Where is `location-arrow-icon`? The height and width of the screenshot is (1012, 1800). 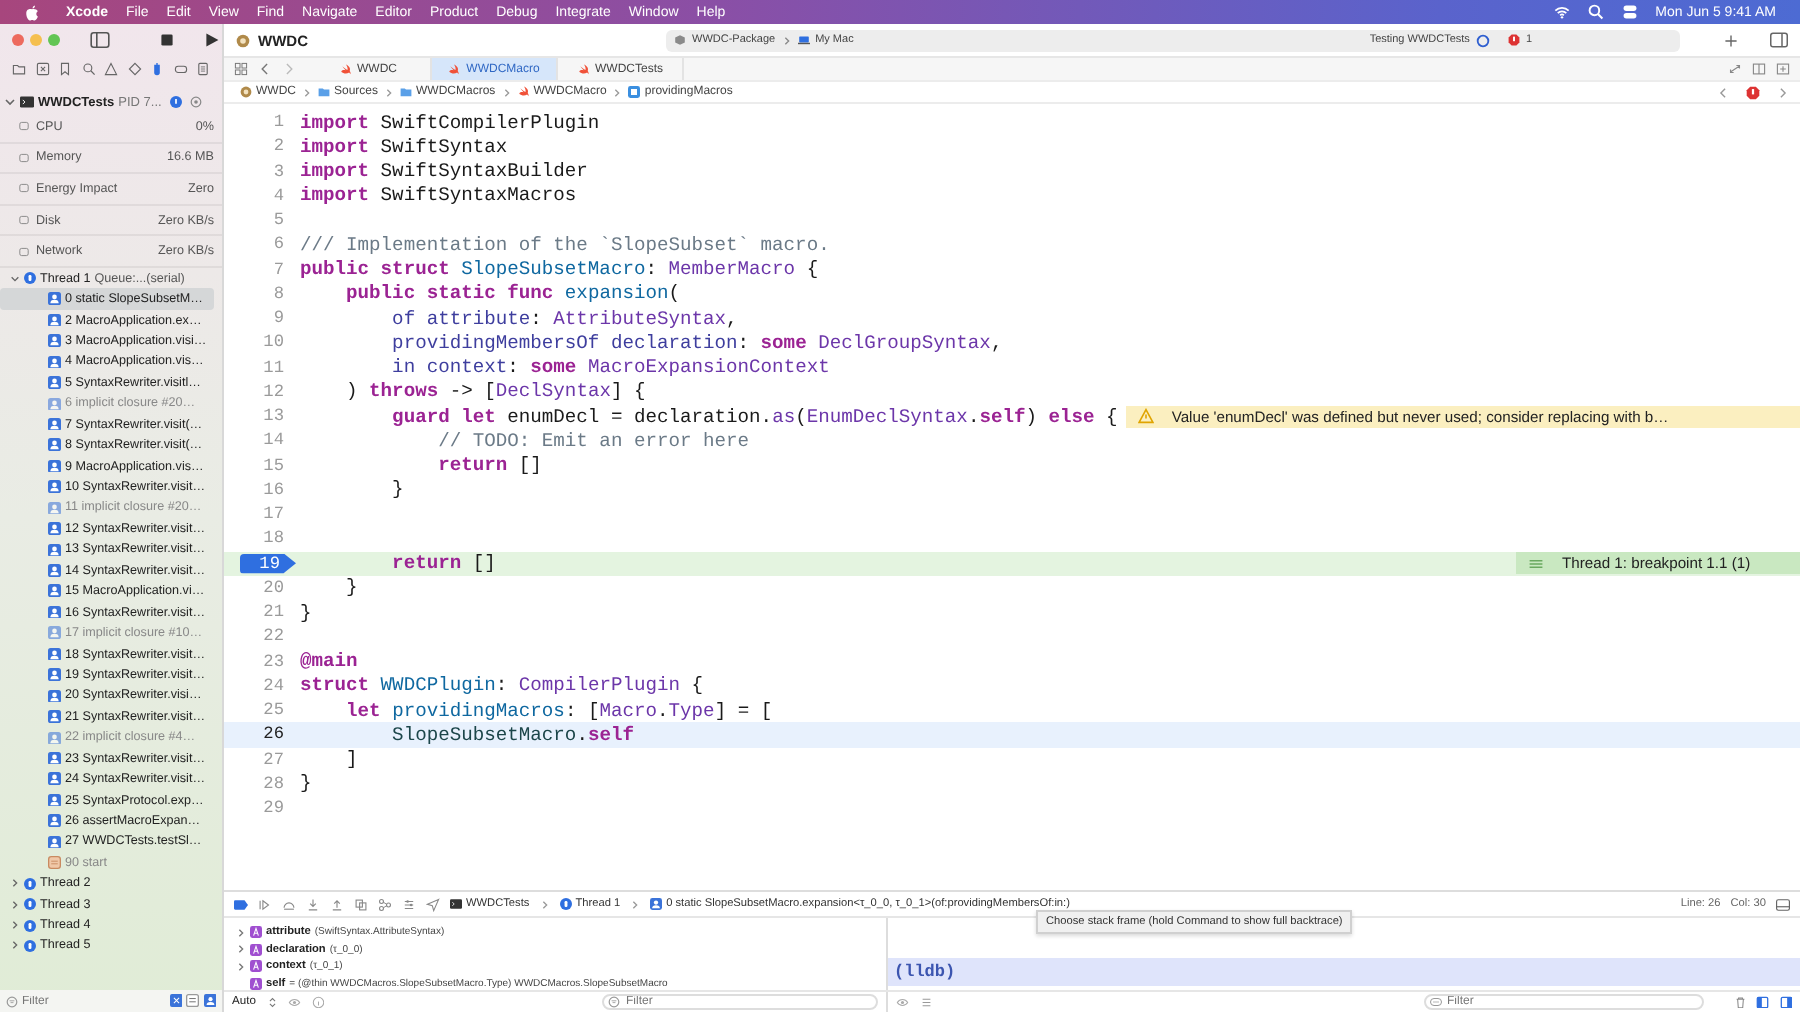 location-arrow-icon is located at coordinates (433, 904).